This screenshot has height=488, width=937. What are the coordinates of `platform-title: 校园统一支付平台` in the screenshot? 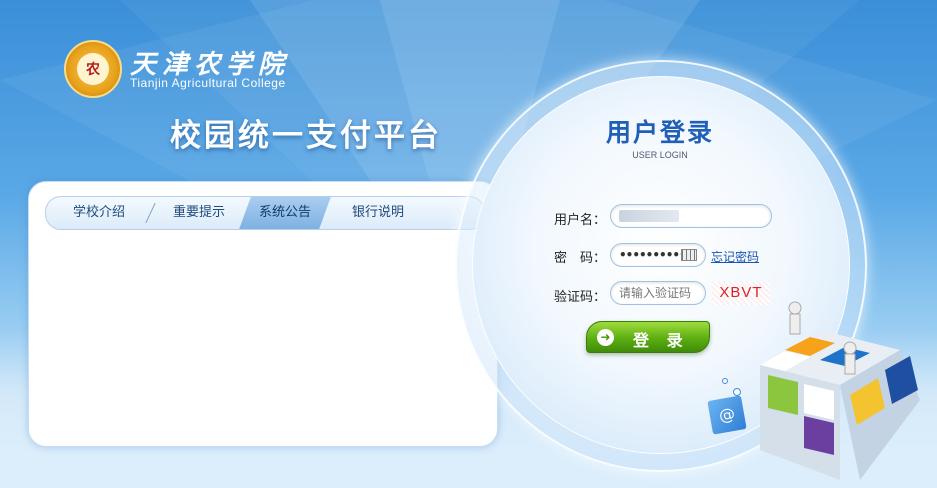 It's located at (306, 136).